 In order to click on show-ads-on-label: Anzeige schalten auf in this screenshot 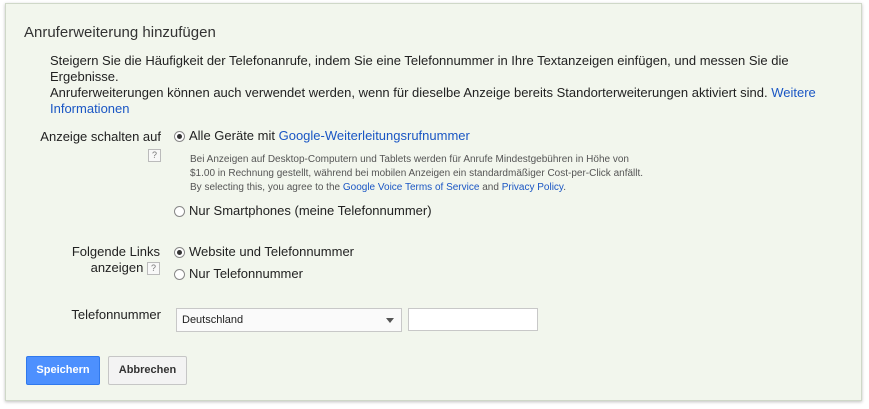, I will do `click(100, 136)`.